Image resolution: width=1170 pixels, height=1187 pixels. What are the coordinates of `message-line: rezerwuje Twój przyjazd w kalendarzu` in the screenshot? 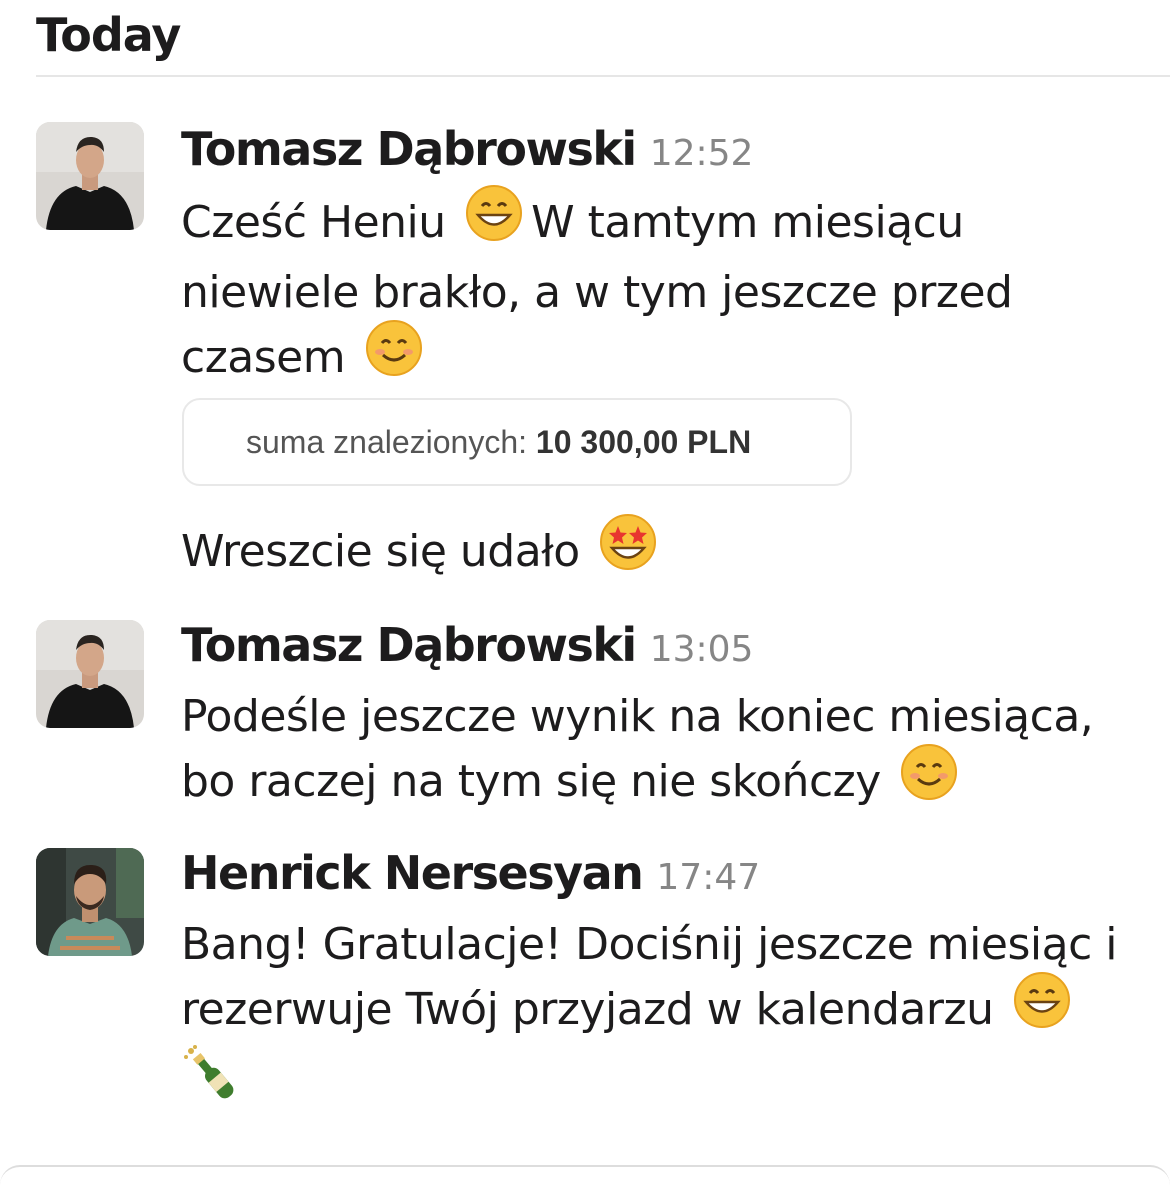 It's located at (587, 1009).